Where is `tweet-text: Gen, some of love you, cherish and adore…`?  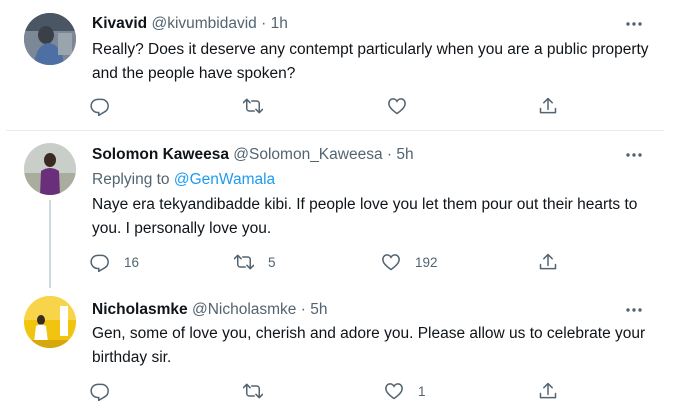
tweet-text: Gen, some of love you, cherish and adore… is located at coordinates (369, 345).